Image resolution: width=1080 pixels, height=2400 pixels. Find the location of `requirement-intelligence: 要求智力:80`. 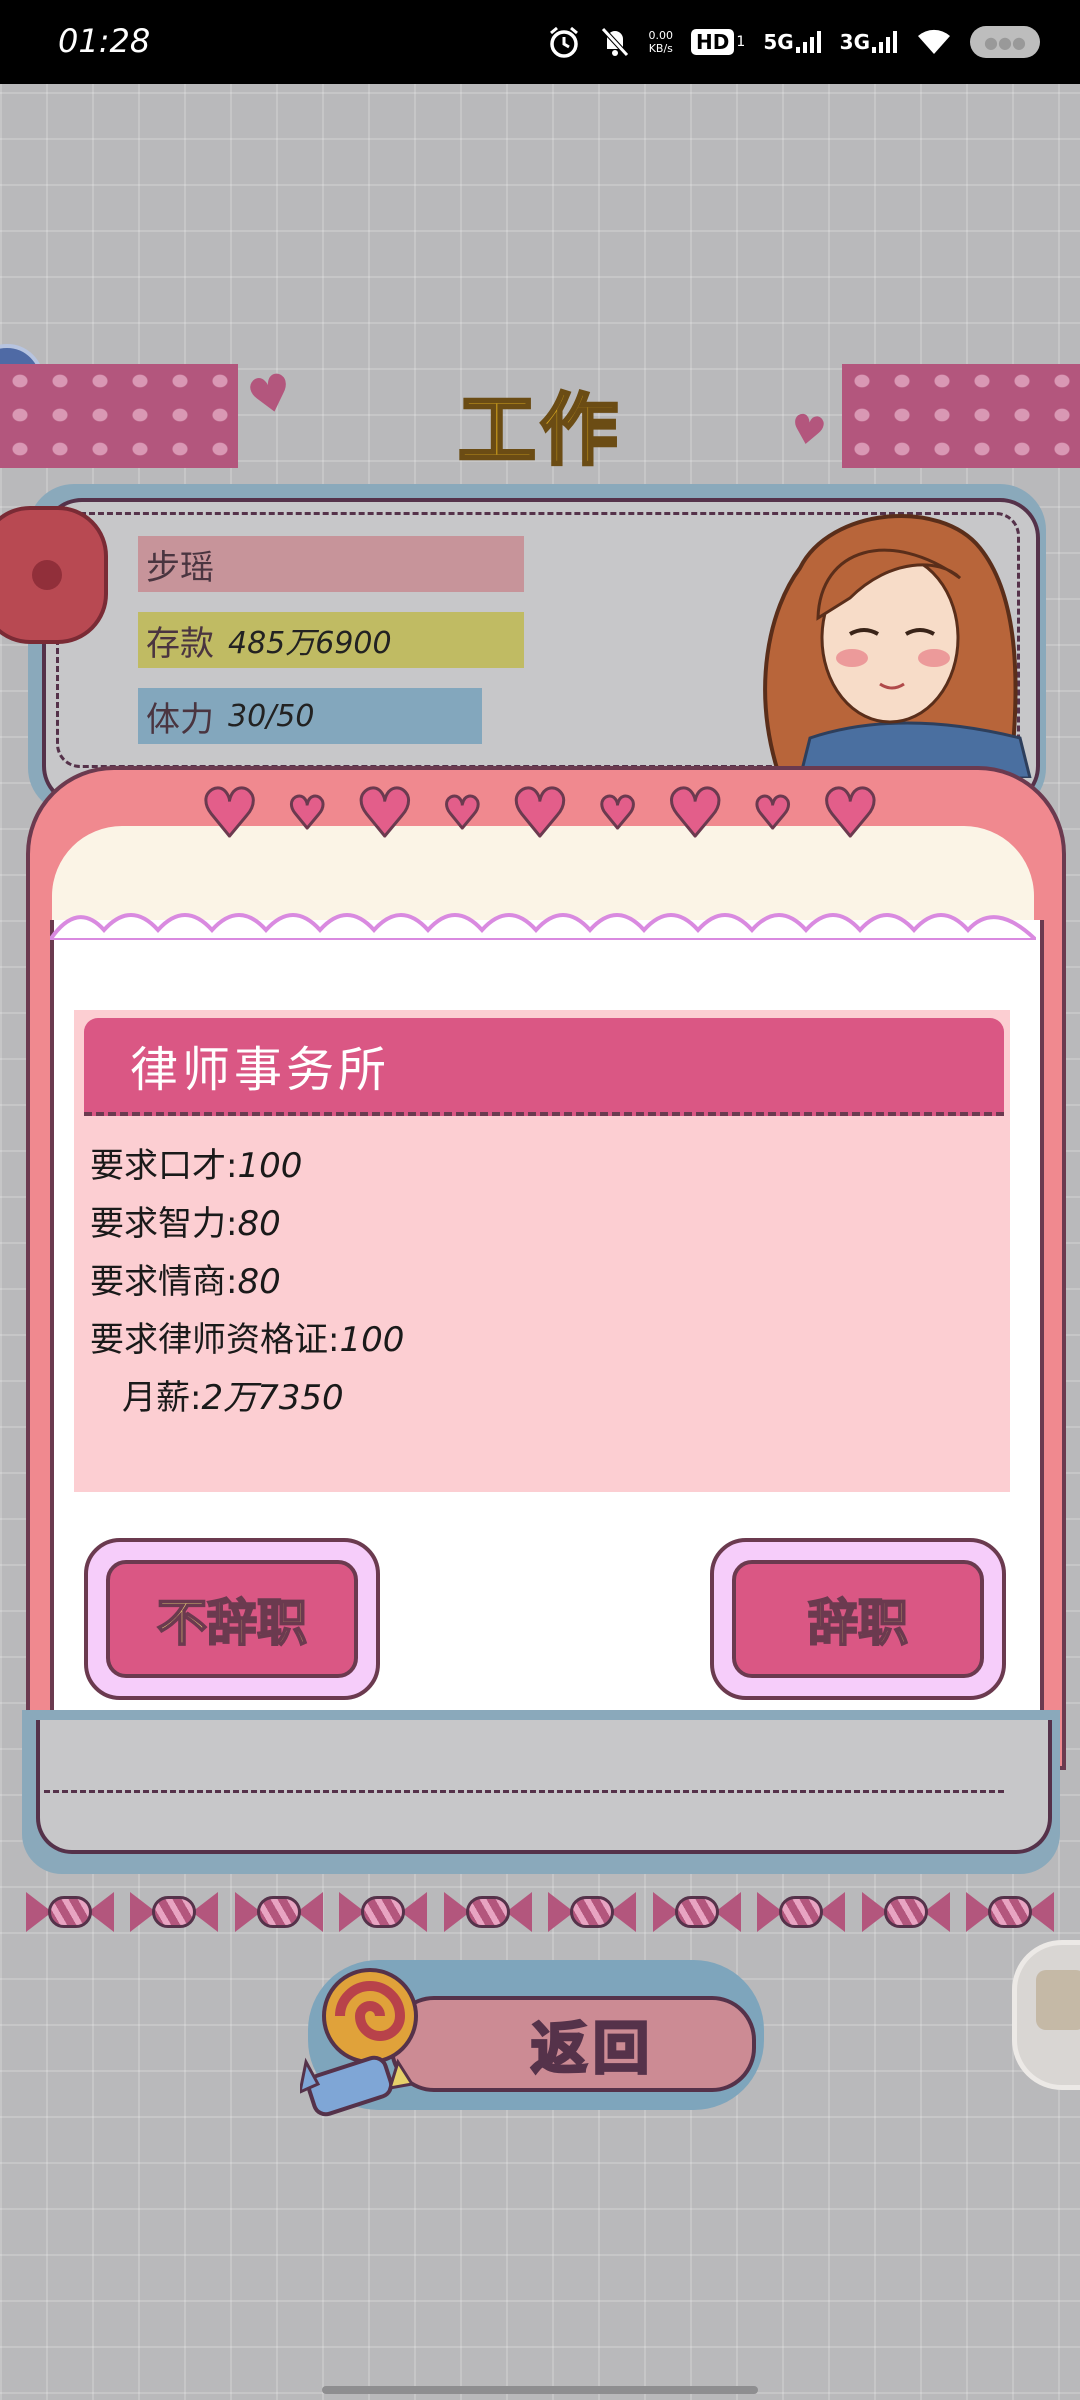

requirement-intelligence: 要求智力:80 is located at coordinates (185, 1224).